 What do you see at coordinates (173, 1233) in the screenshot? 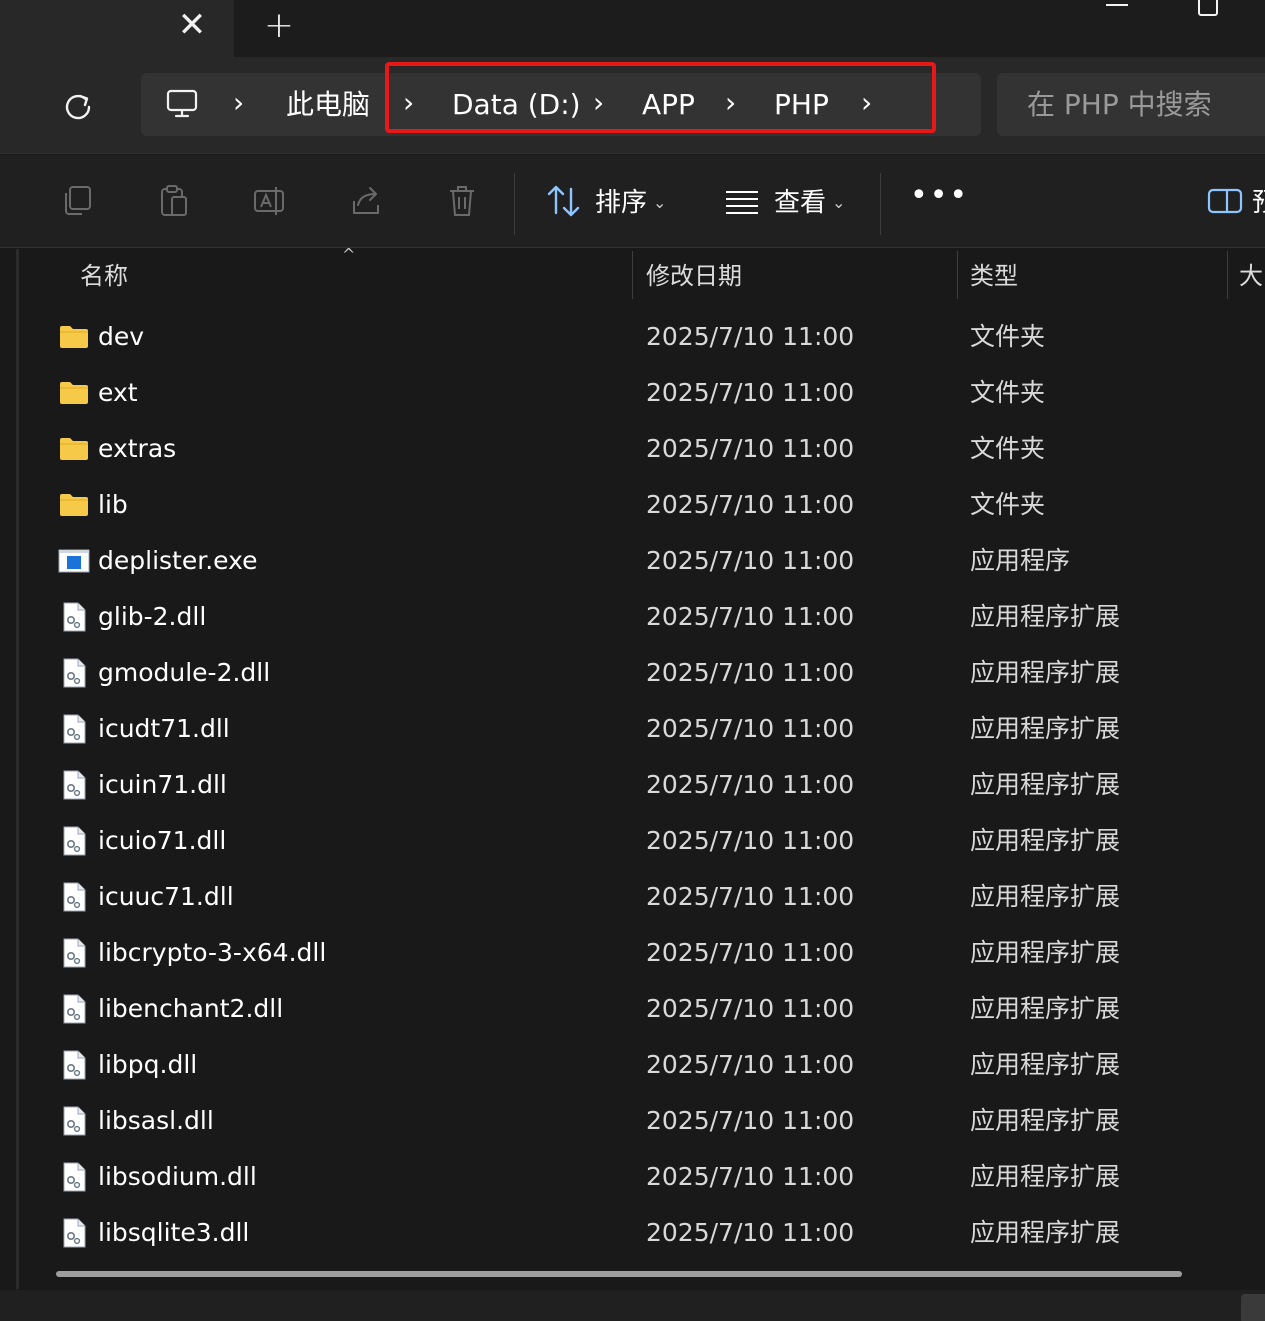
I see `file-name: libsqlite3.dll` at bounding box center [173, 1233].